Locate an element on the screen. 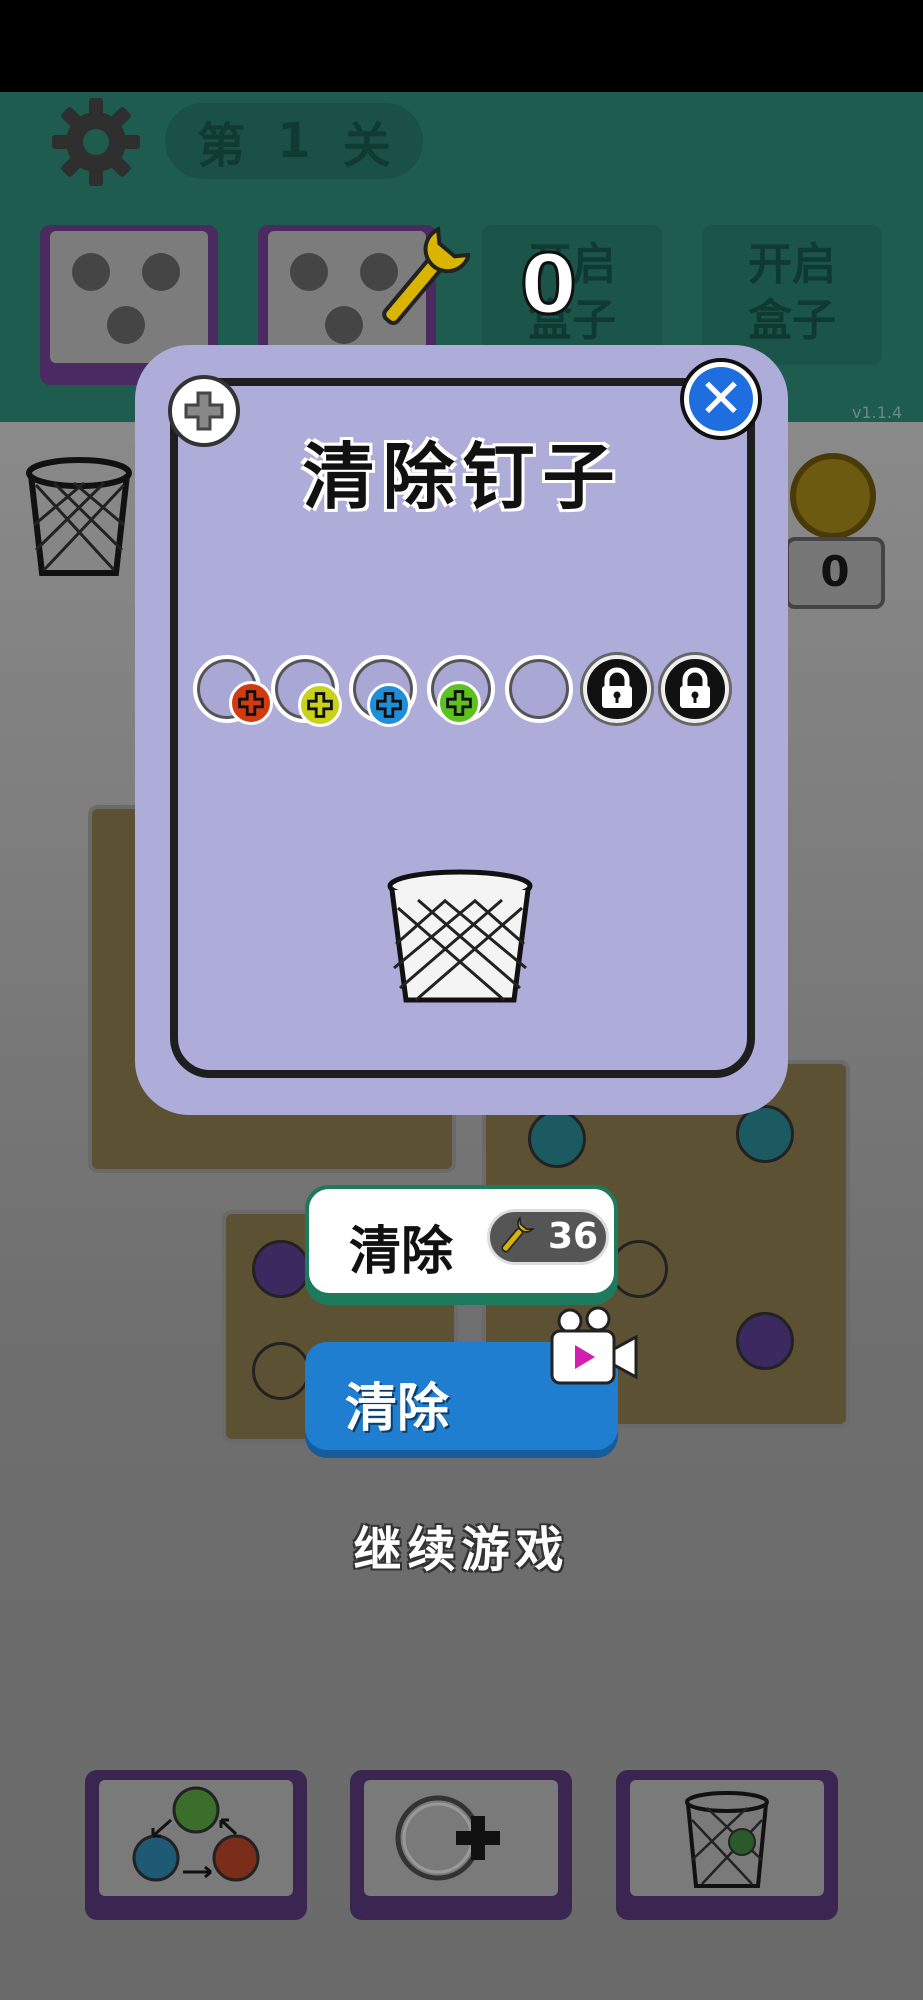 The width and height of the screenshot is (923, 2000). open-box-label-line1: 开启 is located at coordinates (792, 264).